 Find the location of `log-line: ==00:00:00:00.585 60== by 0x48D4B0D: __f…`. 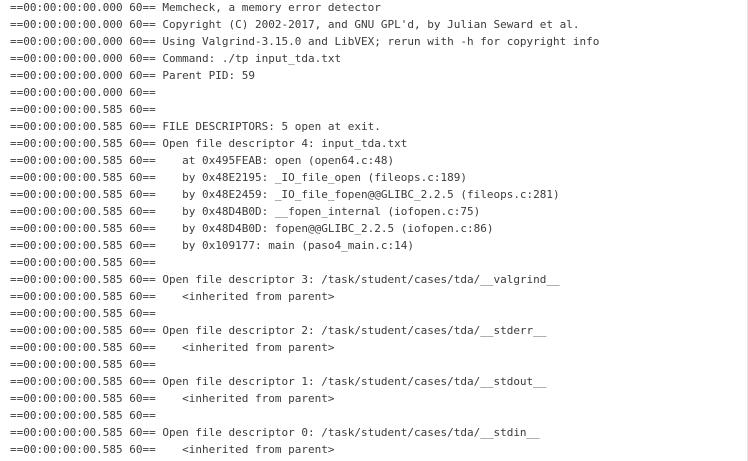

log-line: ==00:00:00:00.585 60== by 0x48D4B0D: __f… is located at coordinates (245, 211).